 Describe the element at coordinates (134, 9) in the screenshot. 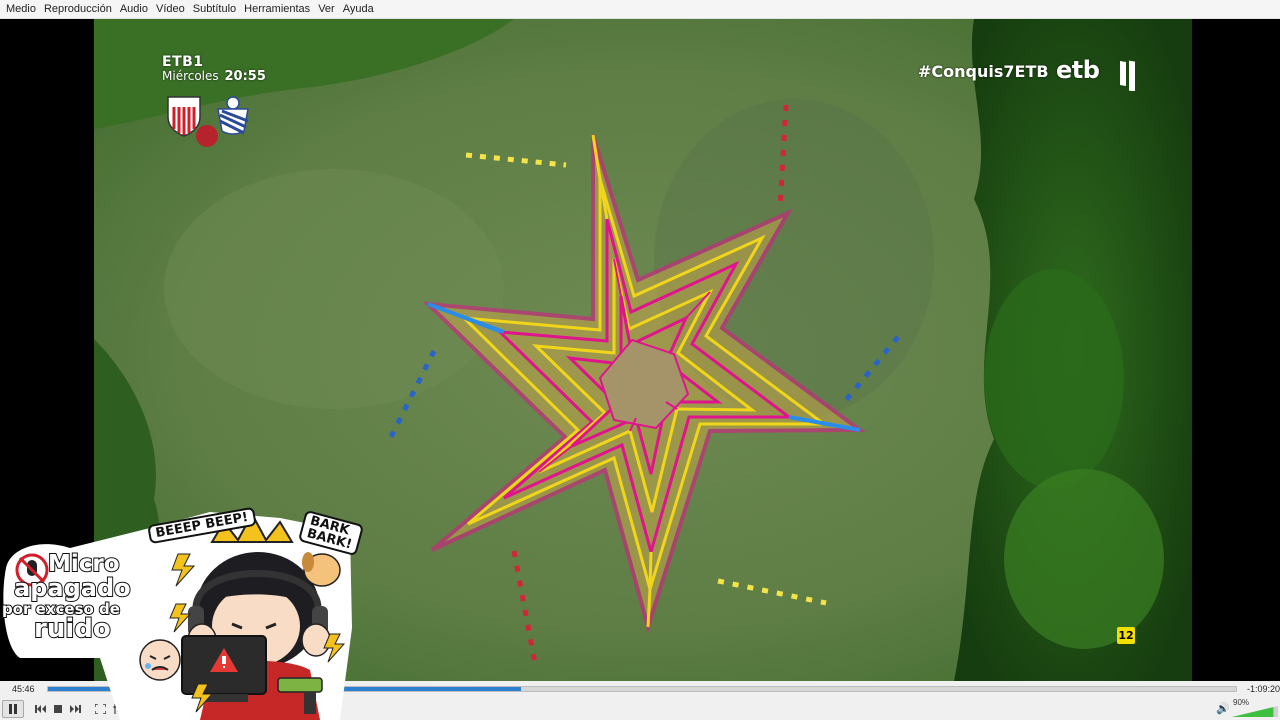

I see `menu-audio: Audio` at that location.